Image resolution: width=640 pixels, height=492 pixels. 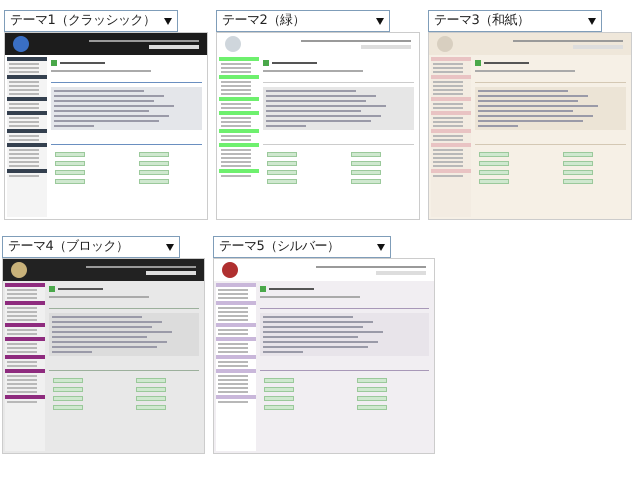 What do you see at coordinates (303, 21) in the screenshot?
I see `theme-select: テーマ2（緑）` at bounding box center [303, 21].